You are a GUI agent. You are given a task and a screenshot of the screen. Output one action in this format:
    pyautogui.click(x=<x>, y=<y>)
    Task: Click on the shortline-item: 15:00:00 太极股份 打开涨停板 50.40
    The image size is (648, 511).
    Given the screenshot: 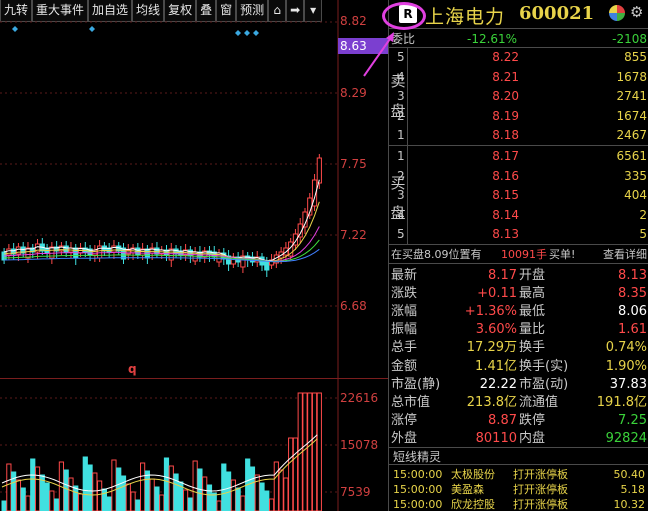 What is the action you would take?
    pyautogui.click(x=518, y=474)
    